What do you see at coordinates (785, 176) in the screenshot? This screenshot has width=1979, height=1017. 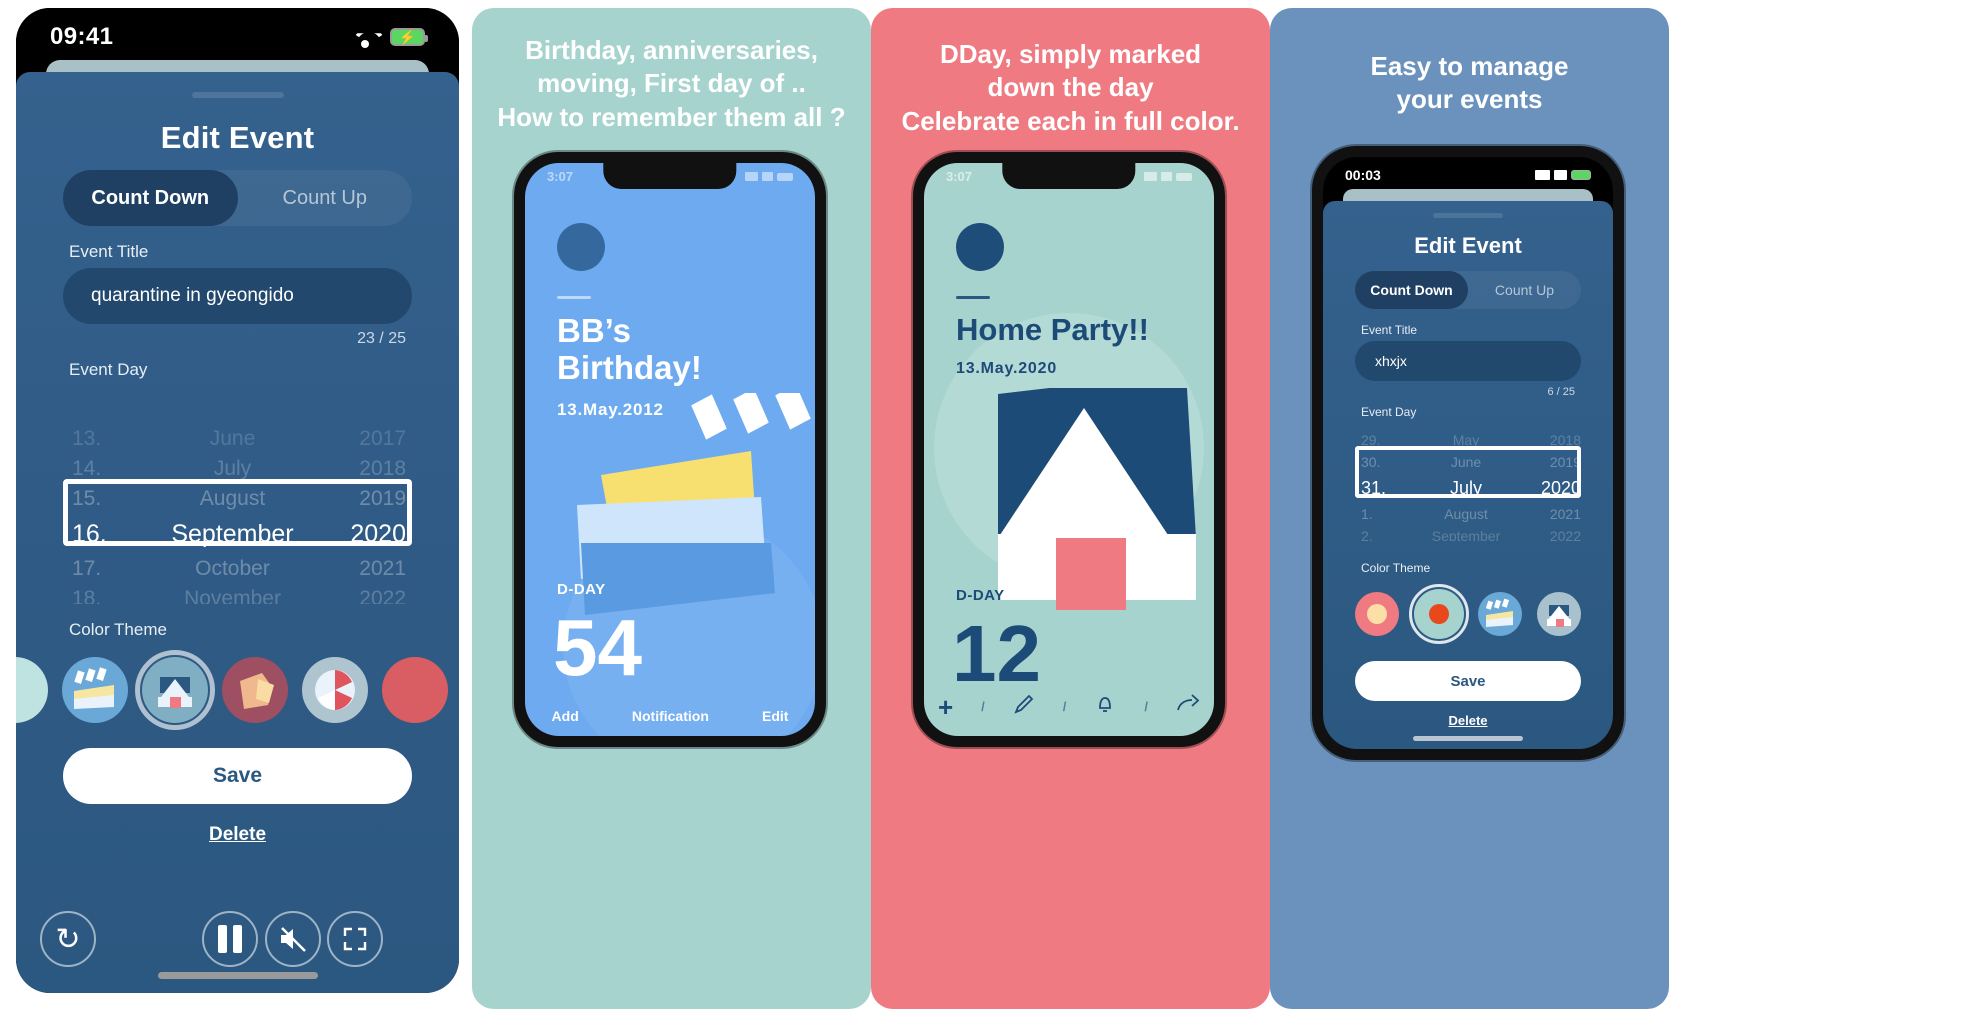 I see `battery-icon` at bounding box center [785, 176].